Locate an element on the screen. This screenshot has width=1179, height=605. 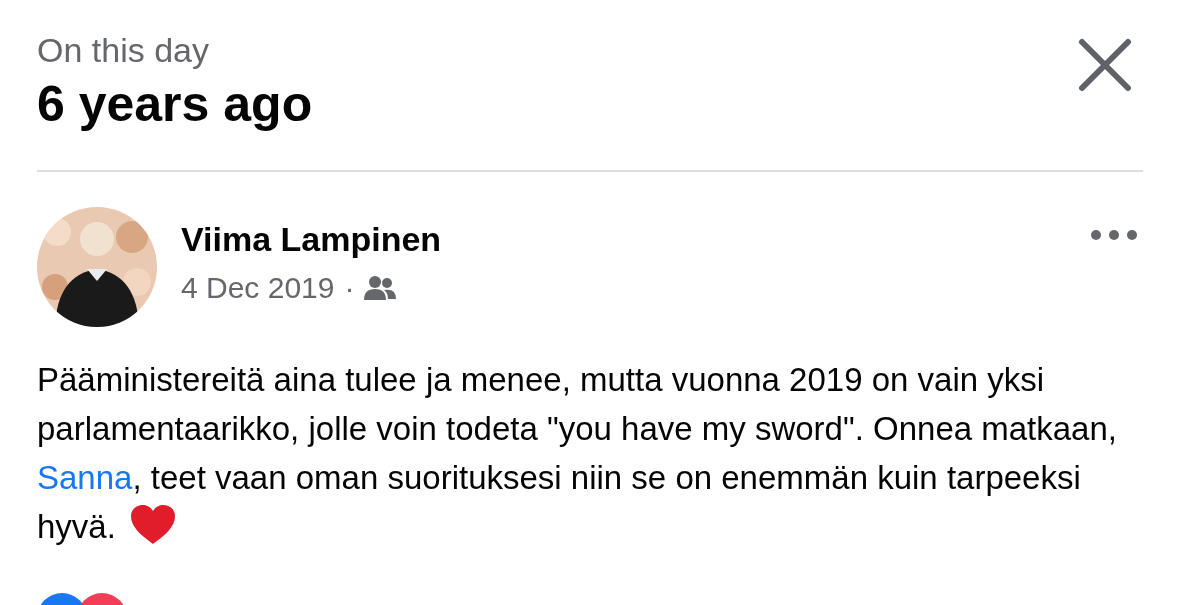
mention-link: Sanna is located at coordinates (85, 477).